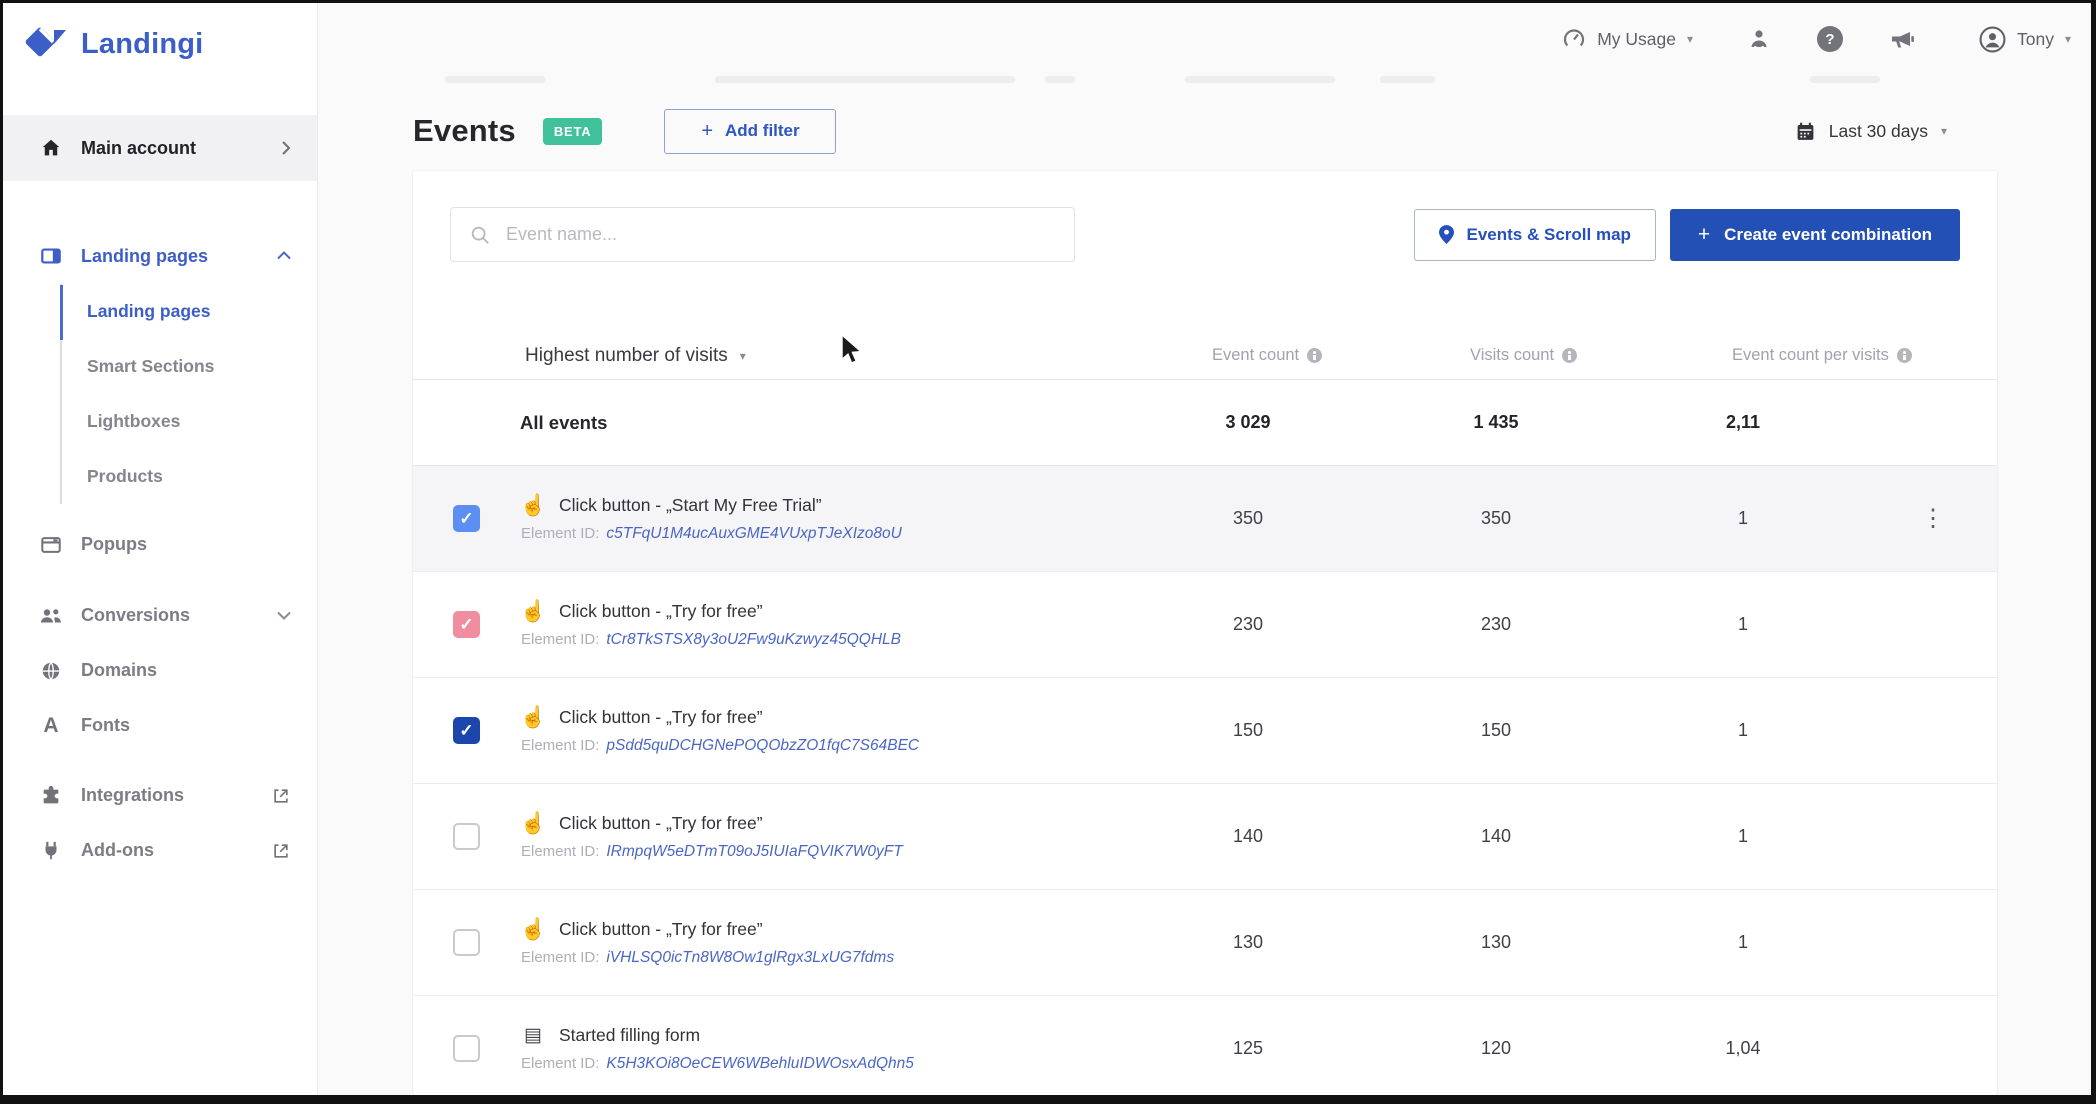 This screenshot has height=1104, width=2096. What do you see at coordinates (630, 1034) in the screenshot?
I see `event-name: Started filling form` at bounding box center [630, 1034].